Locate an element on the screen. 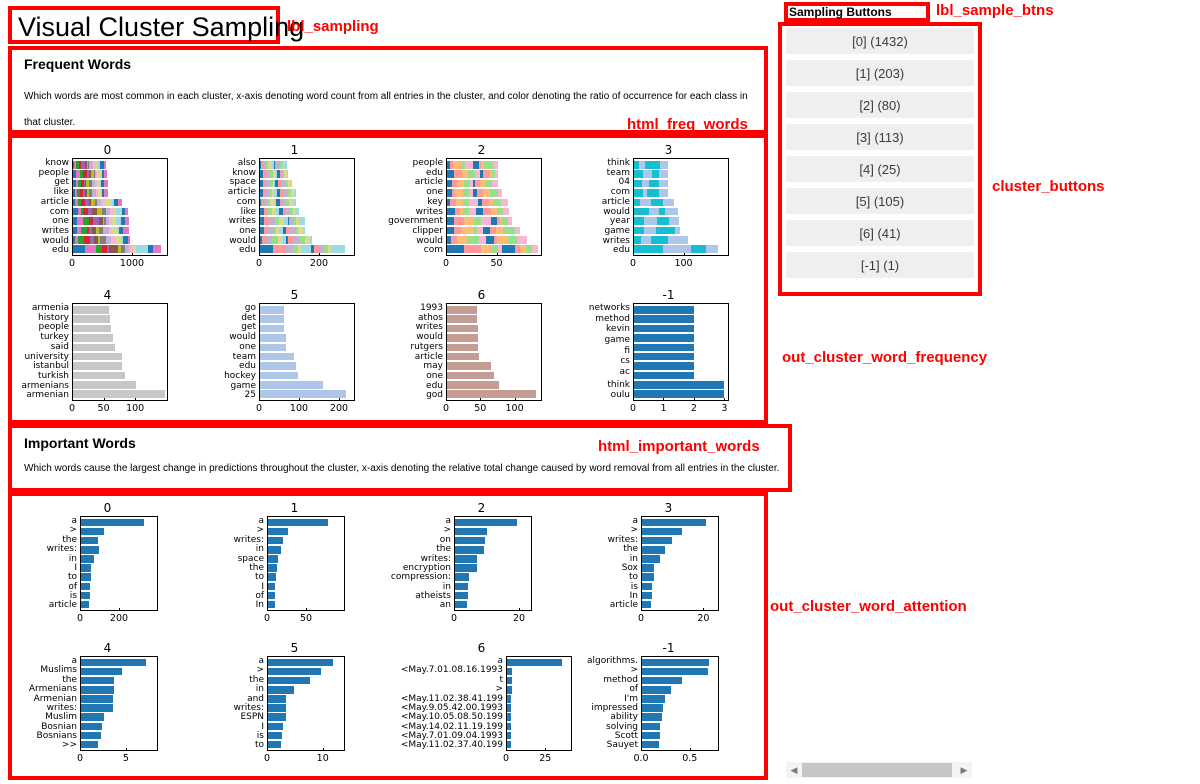 The image size is (1200, 784). y-tick-label: Muslim is located at coordinates (61, 717).